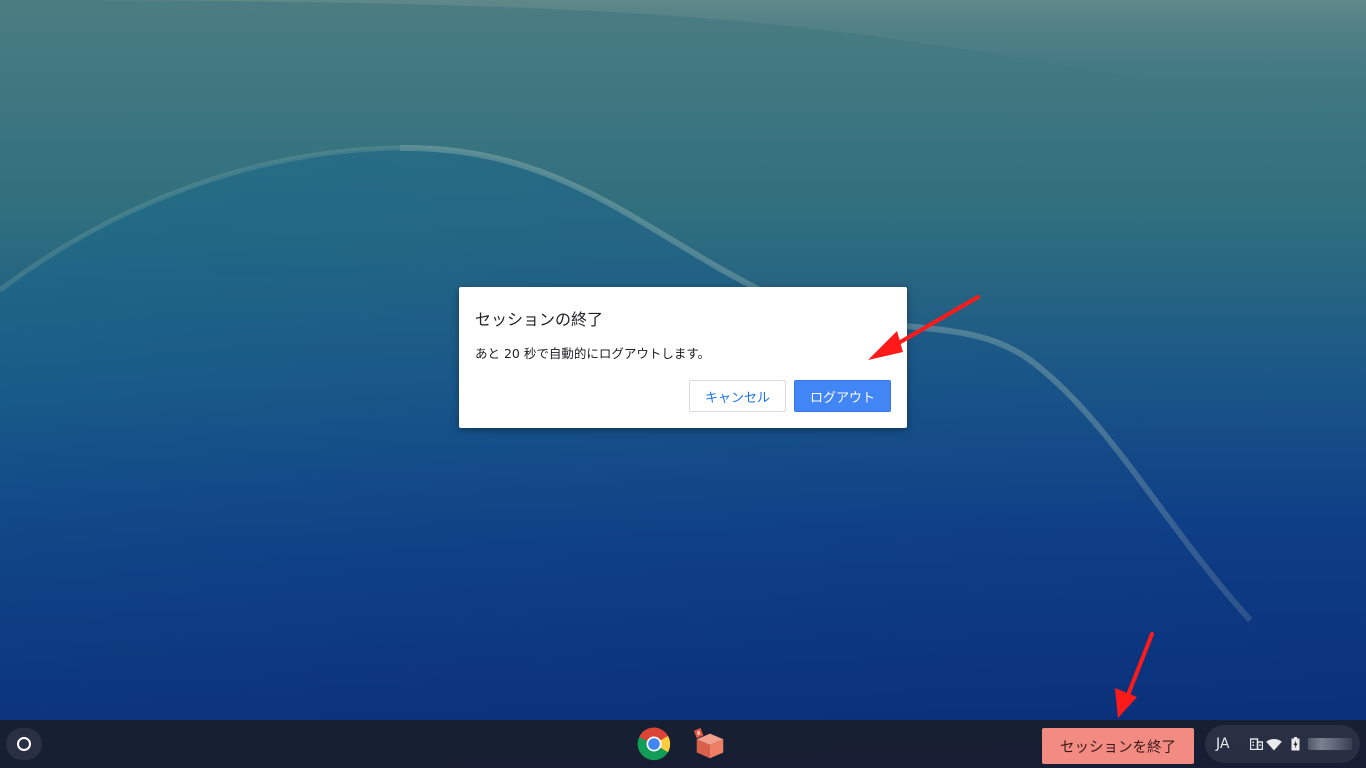 This screenshot has height=768, width=1366. What do you see at coordinates (1330, 744) in the screenshot?
I see `clock-redacted` at bounding box center [1330, 744].